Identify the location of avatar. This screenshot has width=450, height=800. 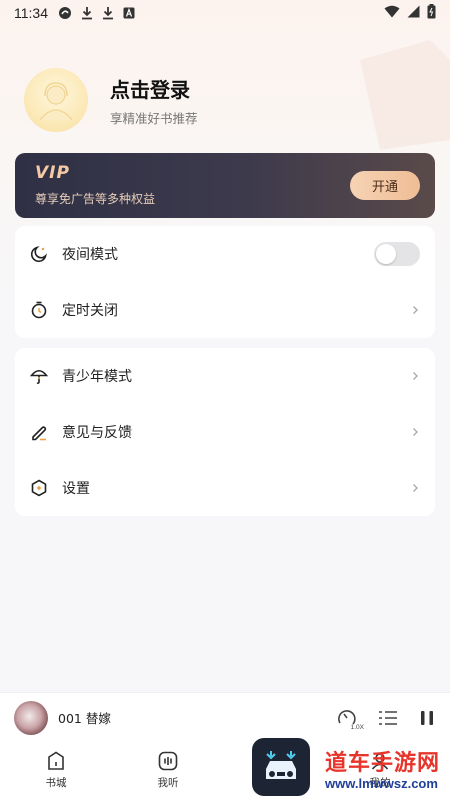
(56, 100).